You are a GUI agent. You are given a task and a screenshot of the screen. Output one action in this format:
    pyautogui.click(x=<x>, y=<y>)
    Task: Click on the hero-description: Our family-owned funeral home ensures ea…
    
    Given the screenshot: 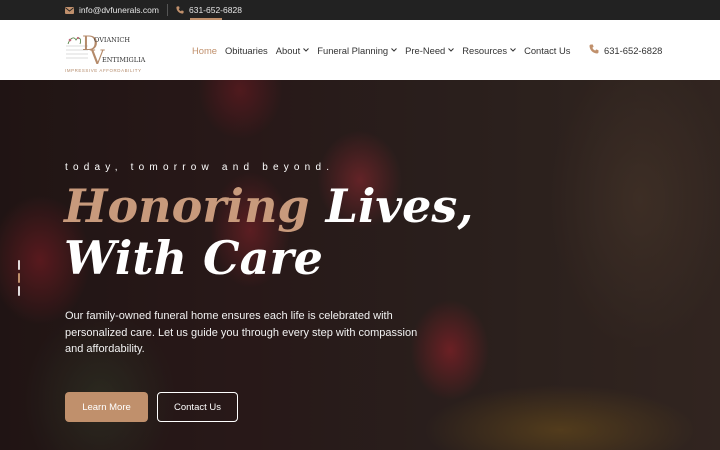 What is the action you would take?
    pyautogui.click(x=241, y=332)
    